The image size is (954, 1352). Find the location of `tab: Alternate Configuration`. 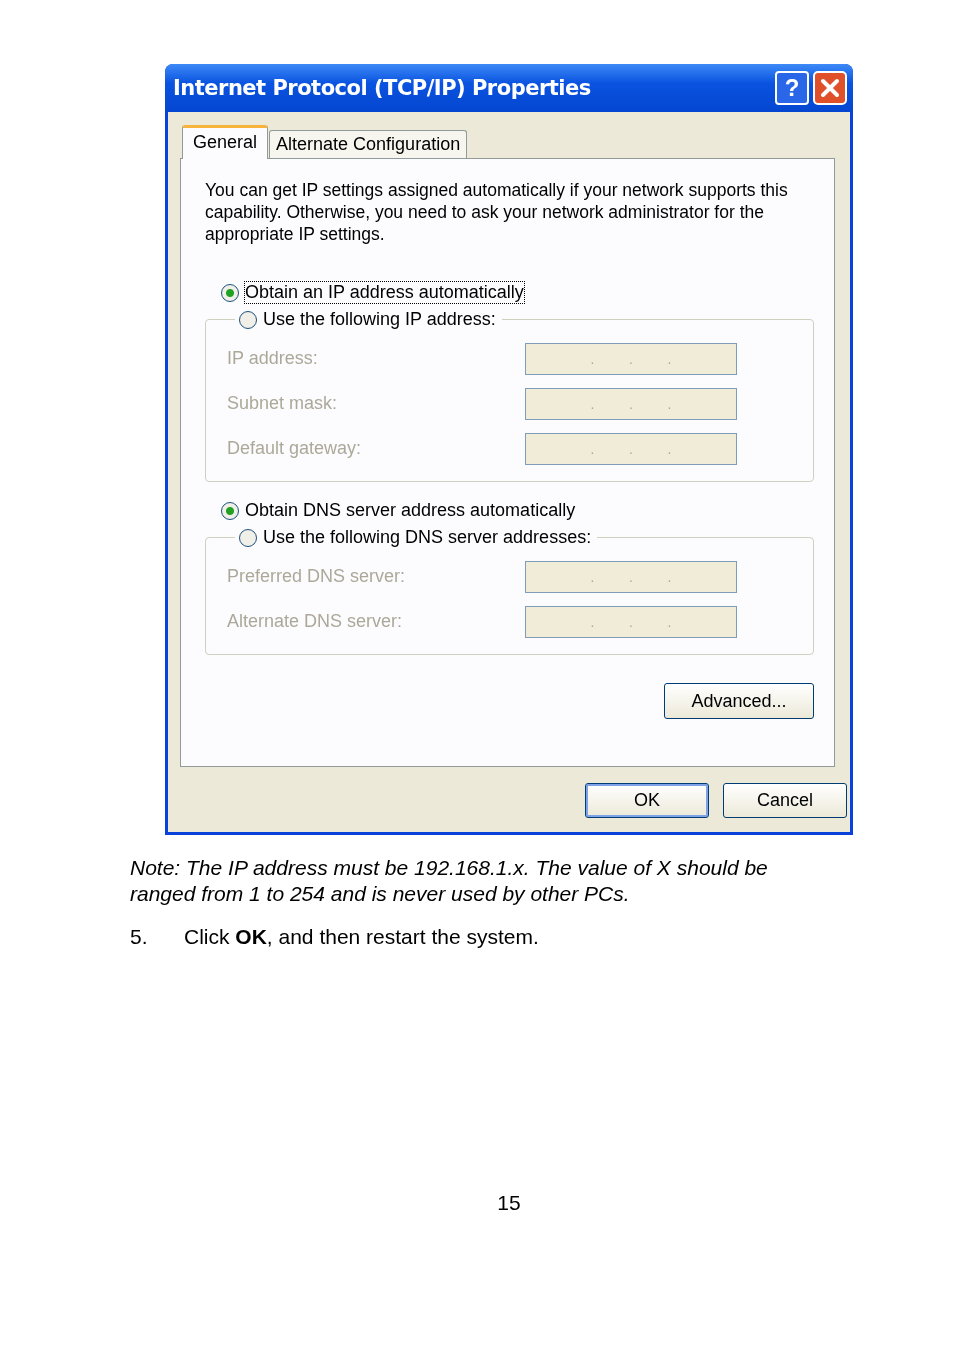

tab: Alternate Configuration is located at coordinates (368, 144).